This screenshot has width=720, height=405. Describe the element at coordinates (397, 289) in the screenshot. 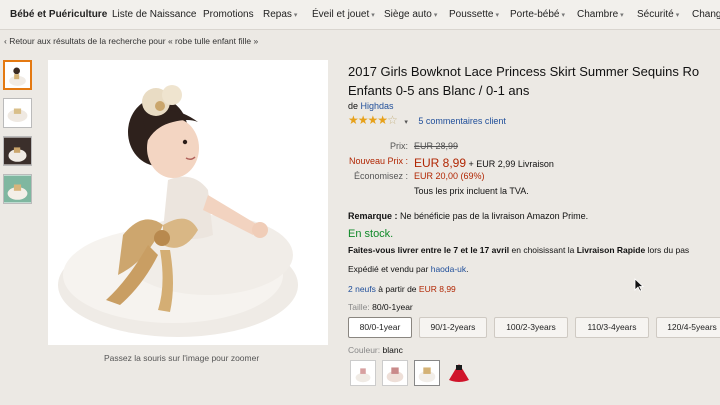

I see `offers-text: à partir de` at that location.